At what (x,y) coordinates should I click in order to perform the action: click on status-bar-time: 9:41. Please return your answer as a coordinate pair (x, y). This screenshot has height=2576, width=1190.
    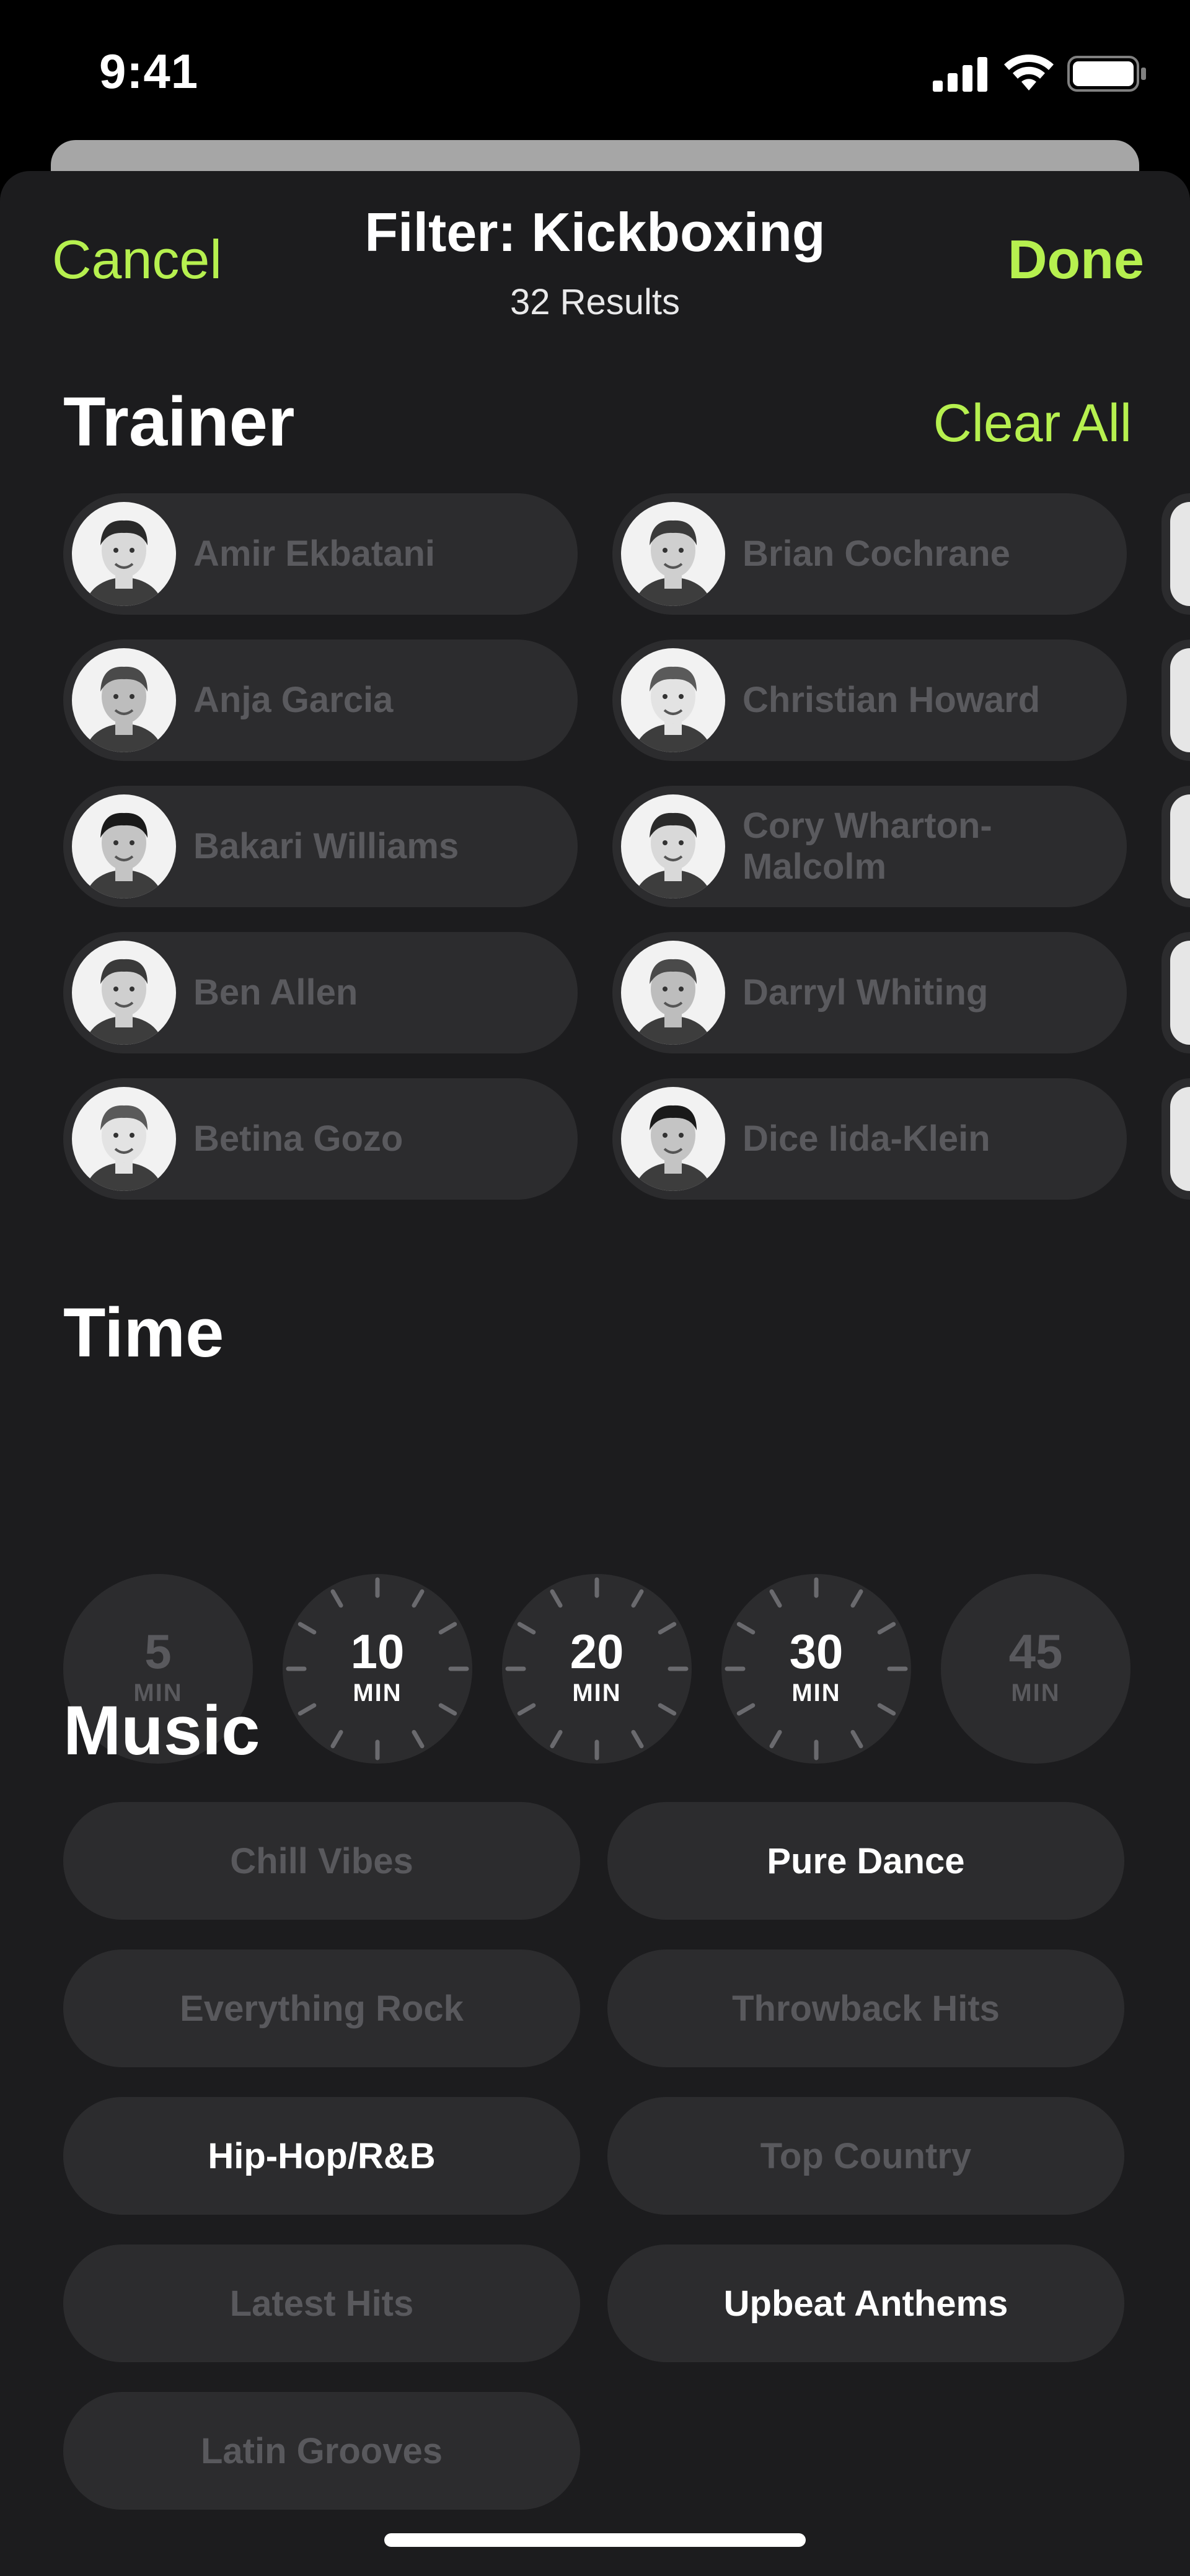
    Looking at the image, I should click on (149, 71).